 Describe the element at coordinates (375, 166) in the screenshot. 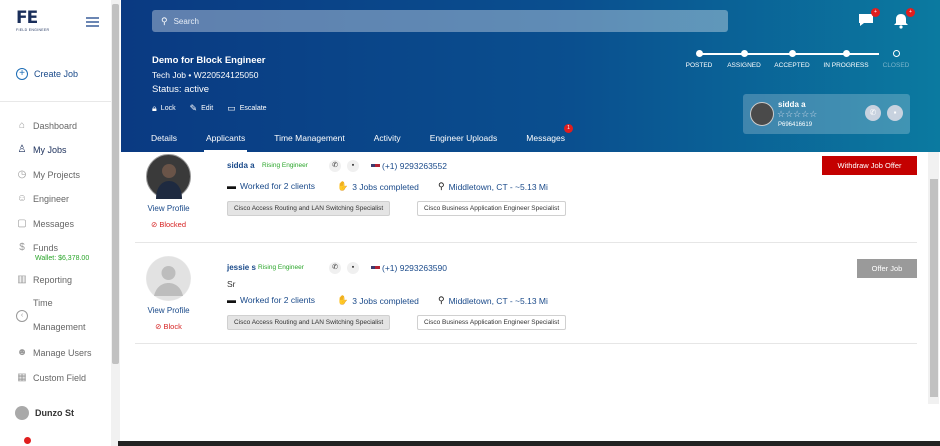

I see `us-flag-icon` at that location.